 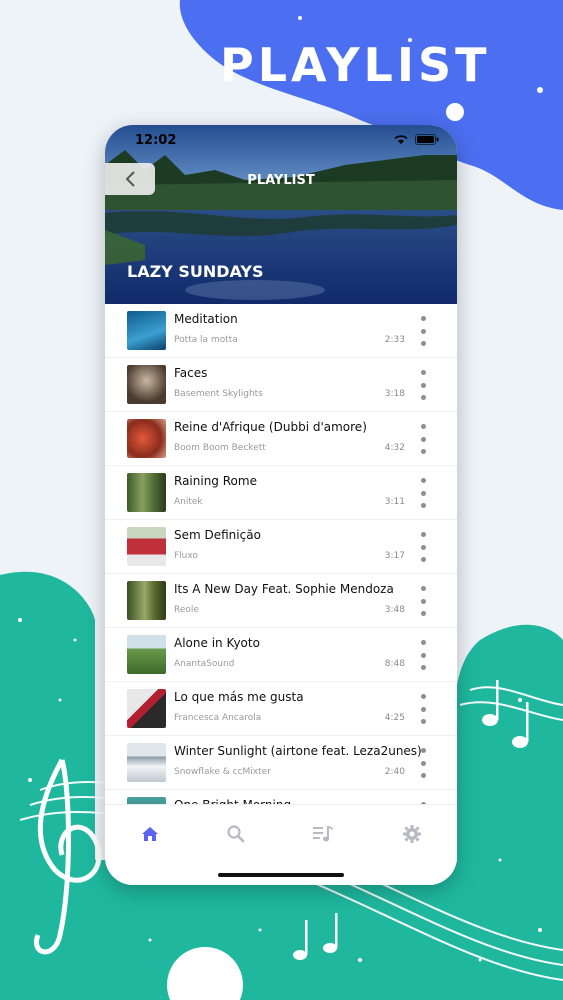 I want to click on song-title: Its A New Day Feat. Sophie Mendoza, so click(x=284, y=589).